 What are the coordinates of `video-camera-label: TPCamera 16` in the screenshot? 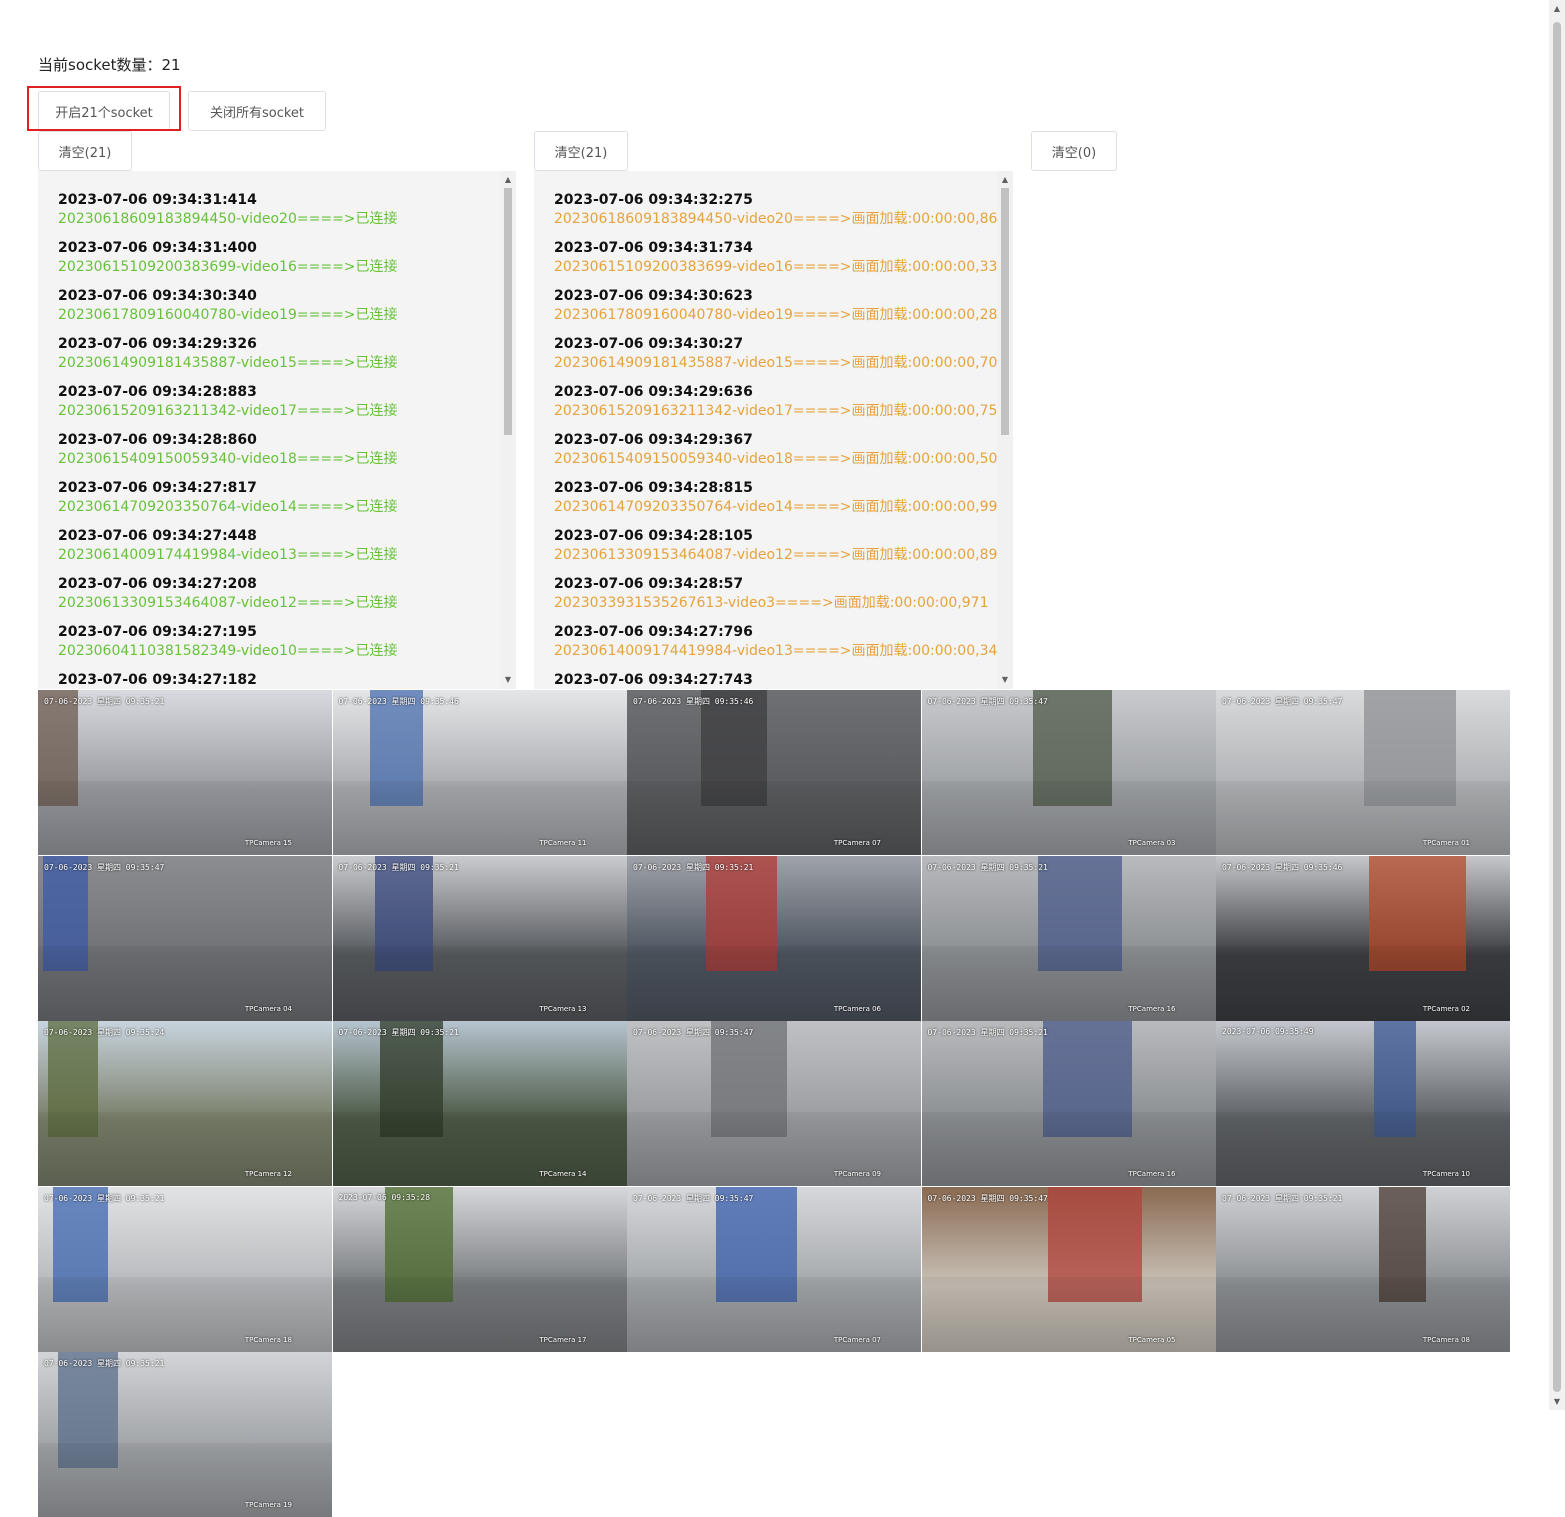 It's located at (1152, 1174).